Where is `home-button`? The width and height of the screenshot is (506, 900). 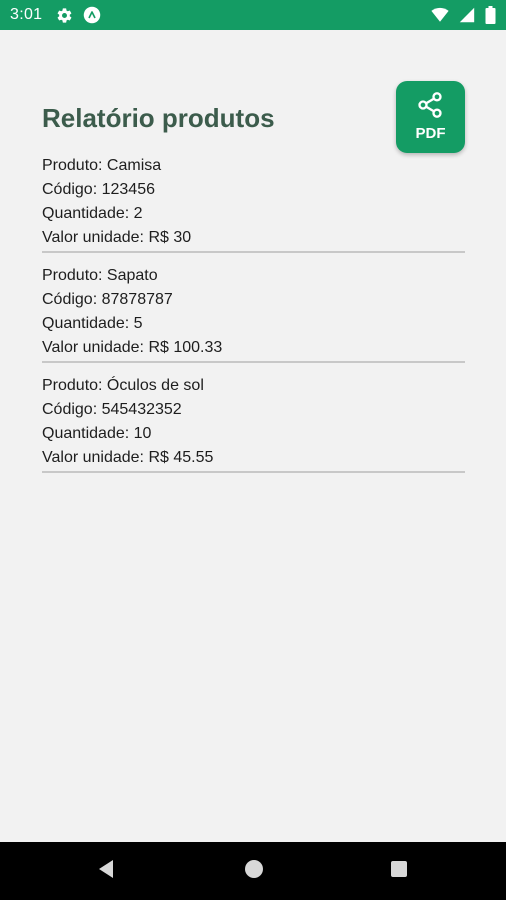 home-button is located at coordinates (254, 871).